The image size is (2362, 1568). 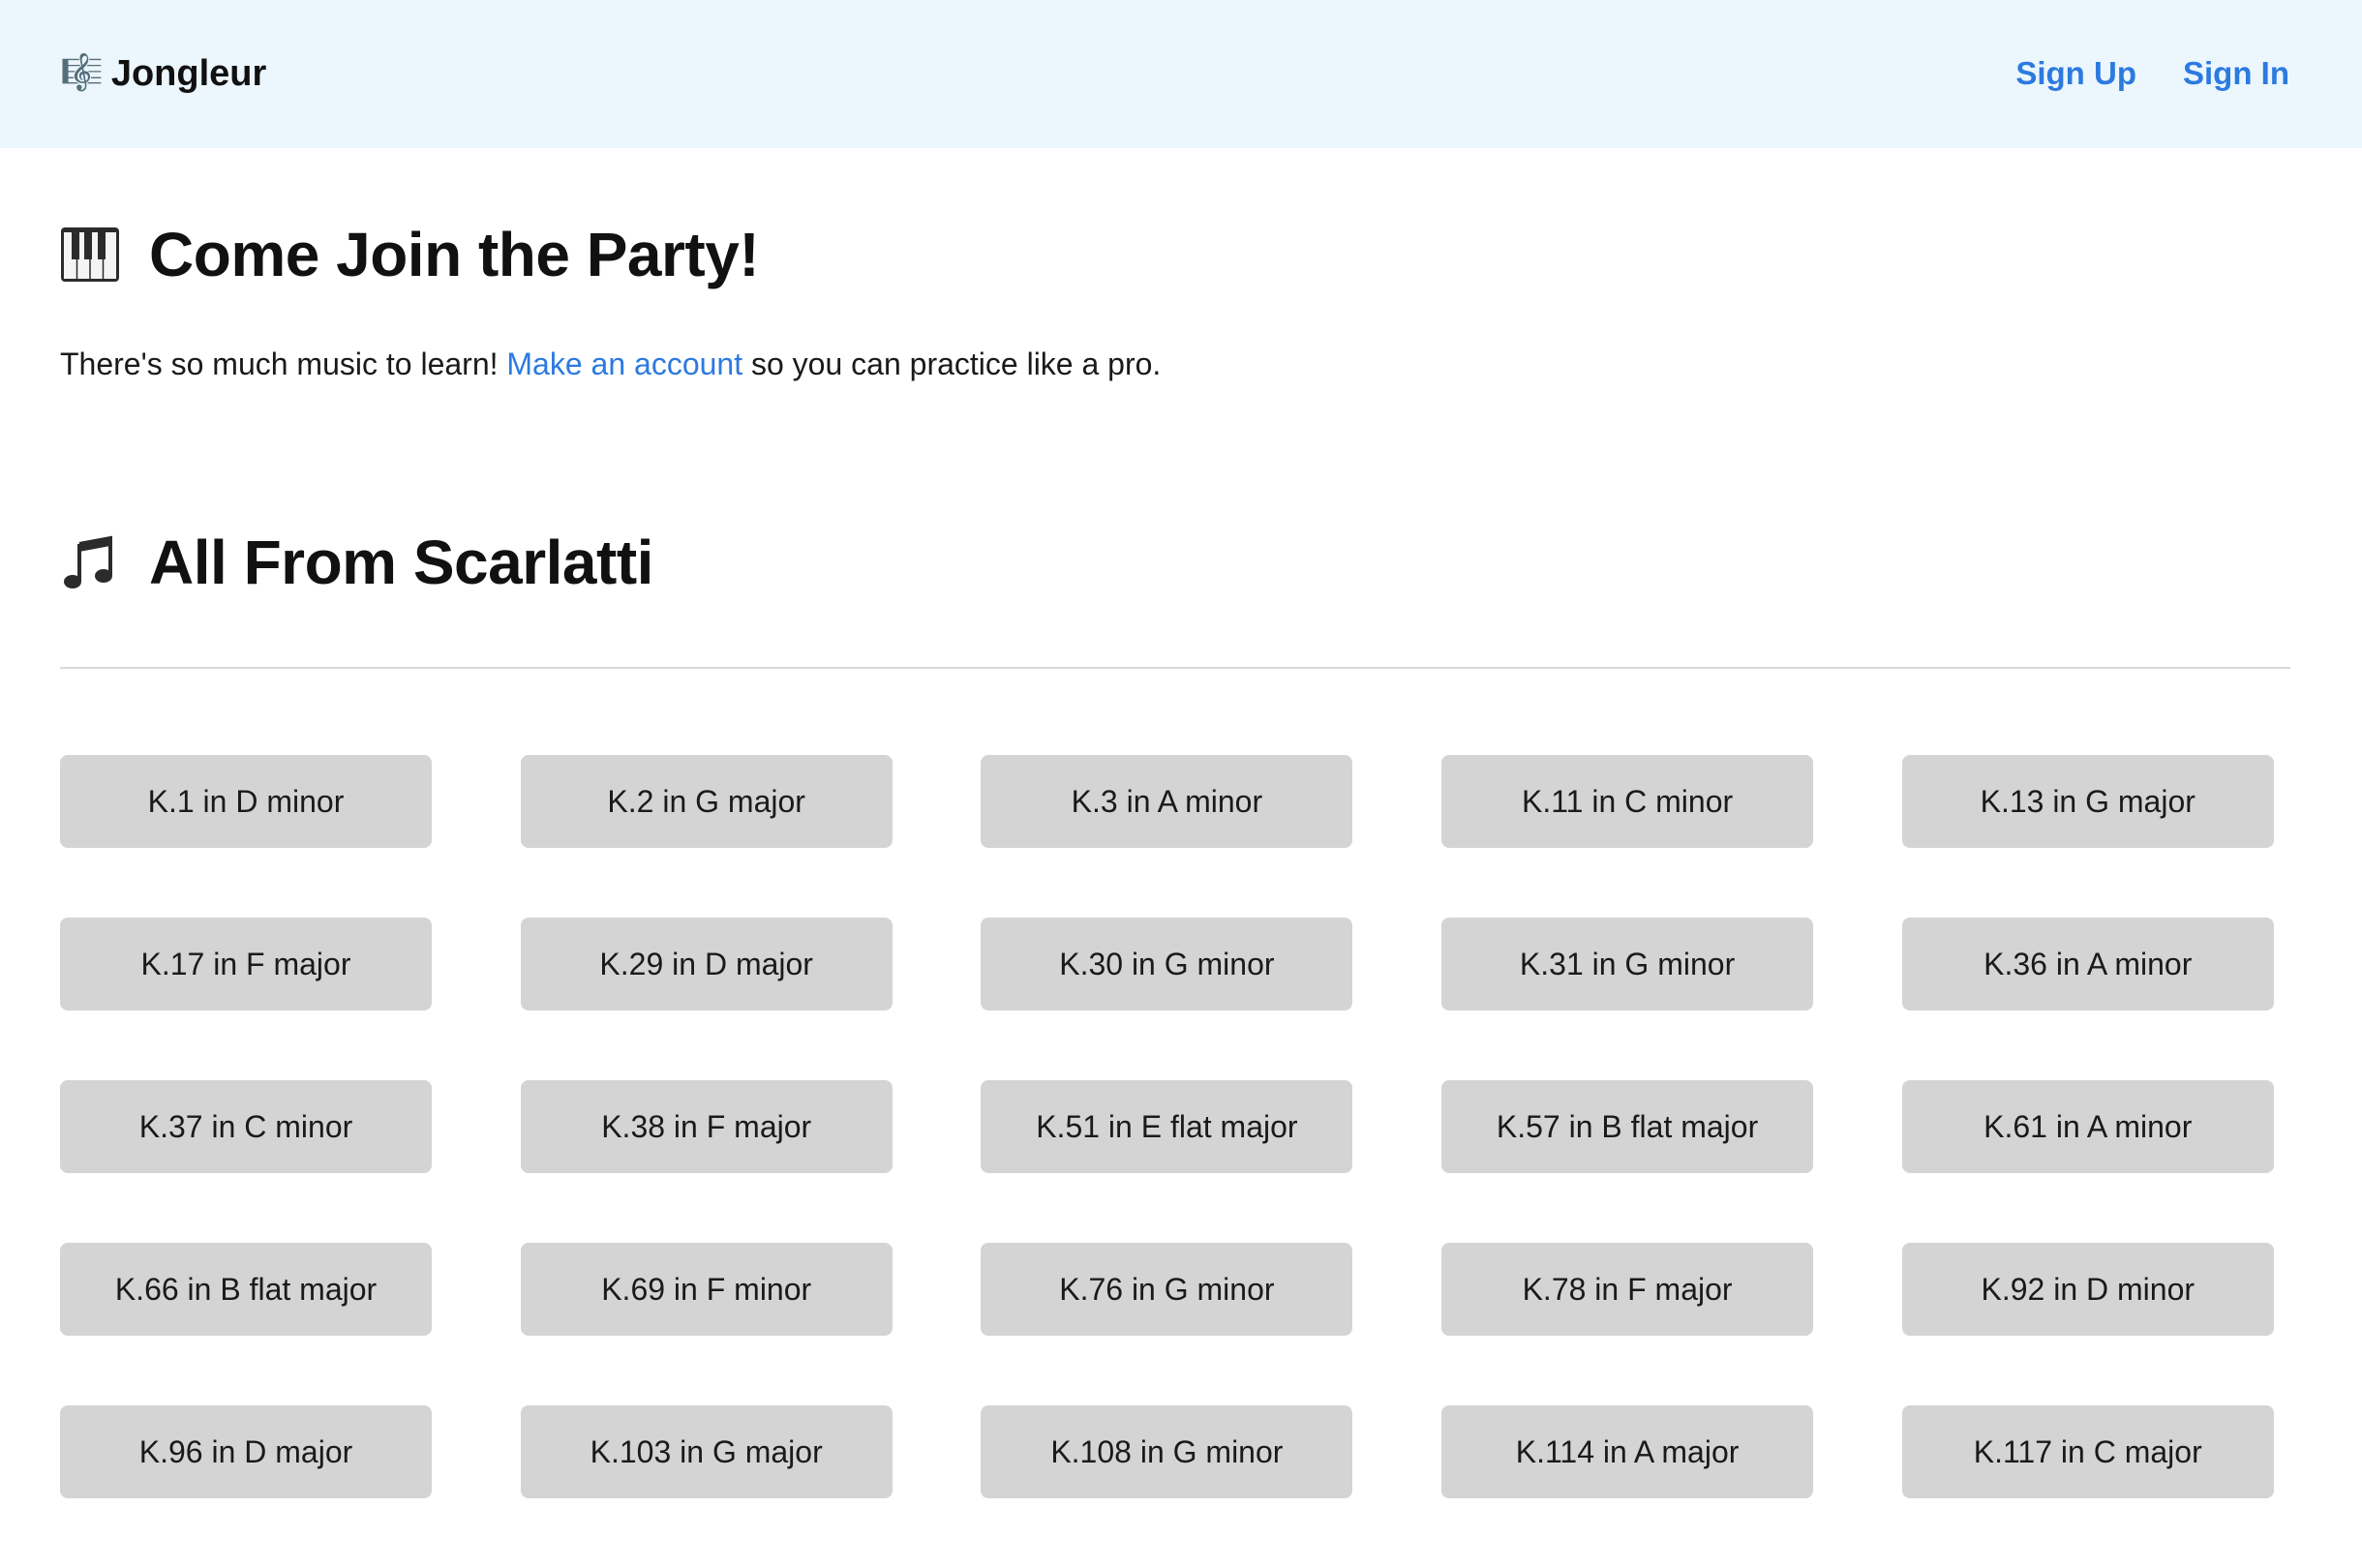 I want to click on piece-button: K.96 in D major, so click(x=246, y=1451).